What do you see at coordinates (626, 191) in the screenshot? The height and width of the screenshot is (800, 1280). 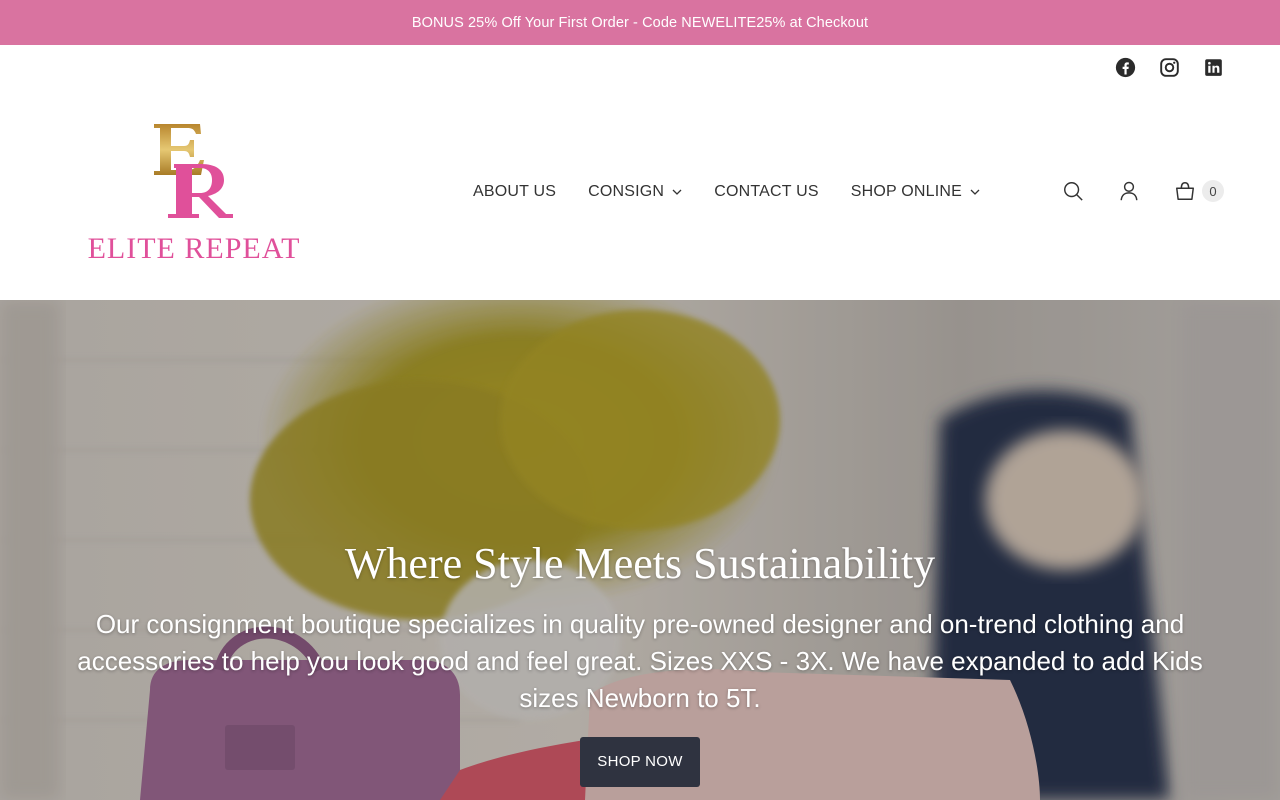 I see `nav-item-label: CONSIGN` at bounding box center [626, 191].